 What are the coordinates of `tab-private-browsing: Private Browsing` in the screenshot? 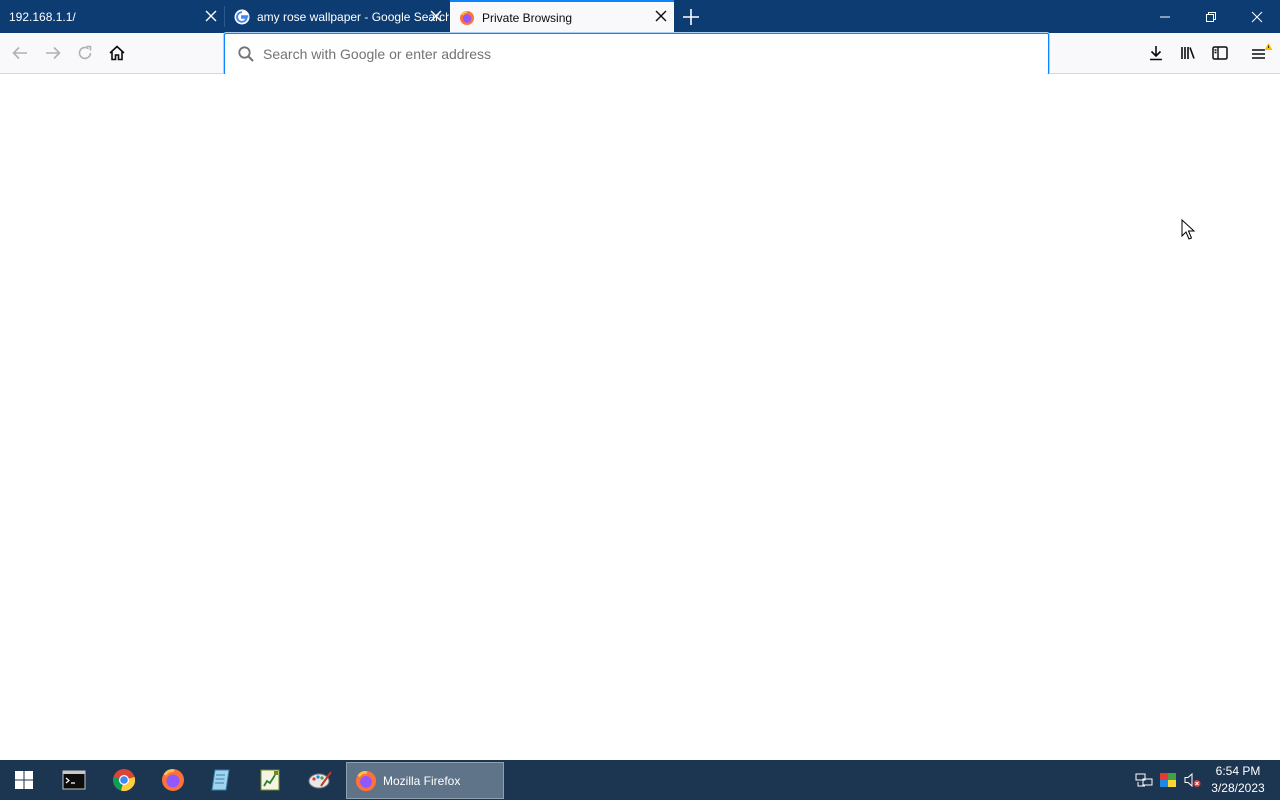 It's located at (562, 16).